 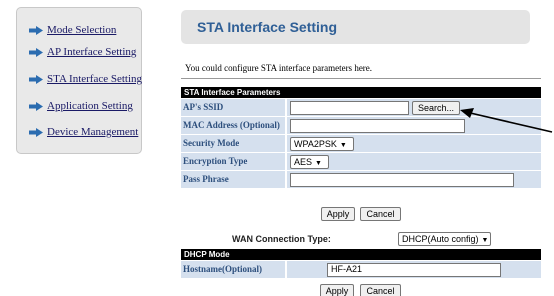 I want to click on sidebar-item-sta-interface-setting: STA Interface Setting, so click(x=85, y=79).